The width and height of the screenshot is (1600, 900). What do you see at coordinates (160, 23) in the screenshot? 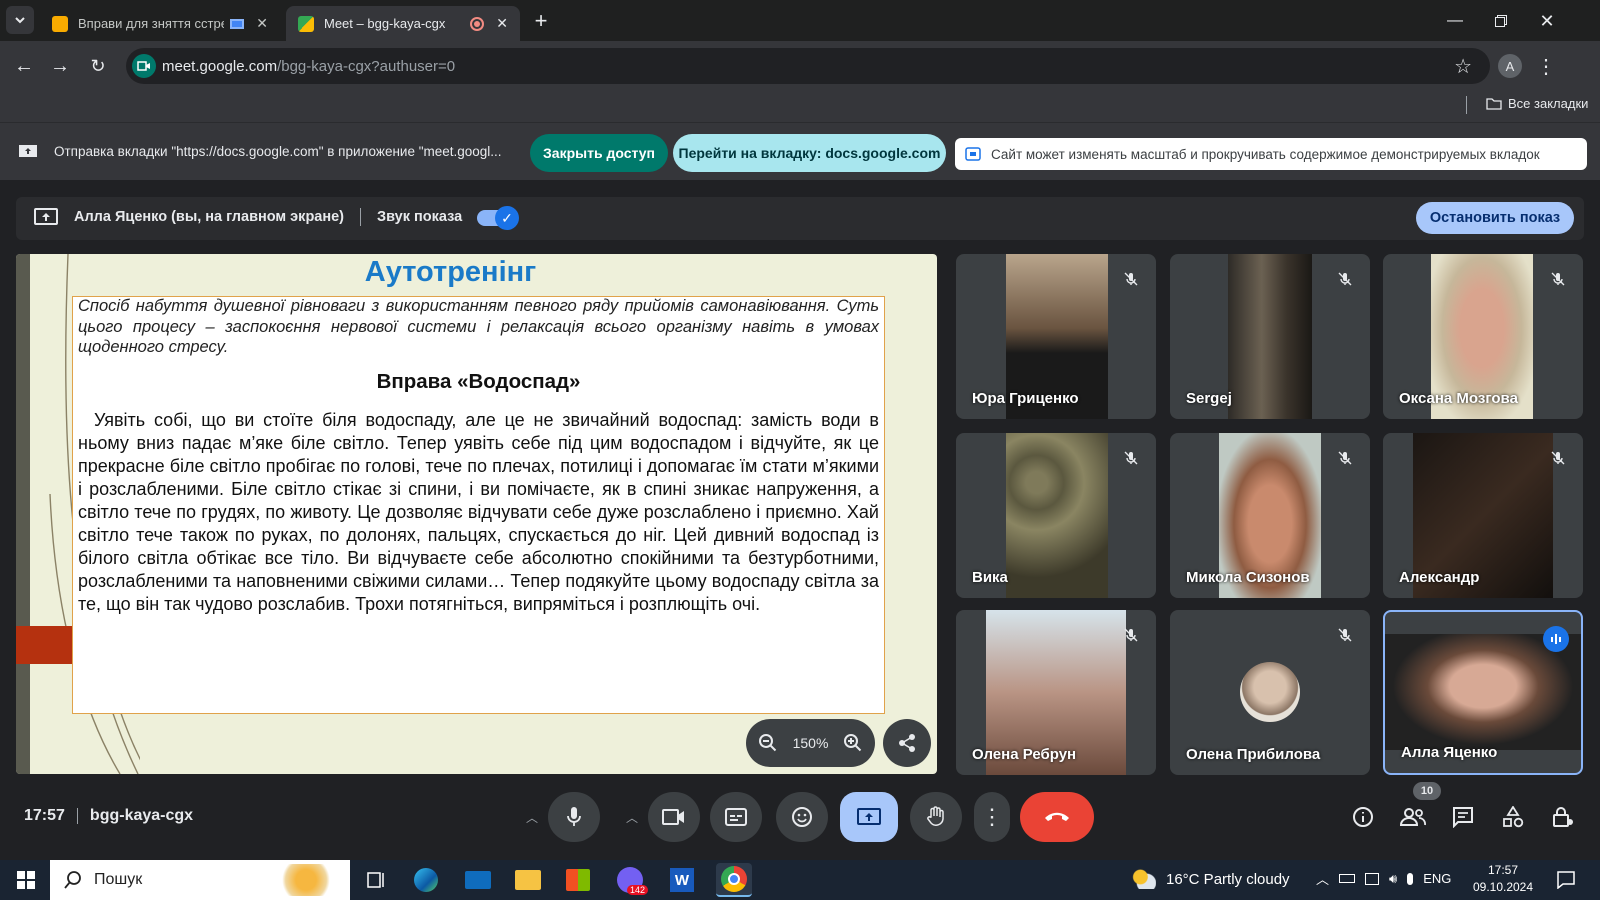
I see `tab-docs: Вправи для зняття сстресу ✕` at bounding box center [160, 23].